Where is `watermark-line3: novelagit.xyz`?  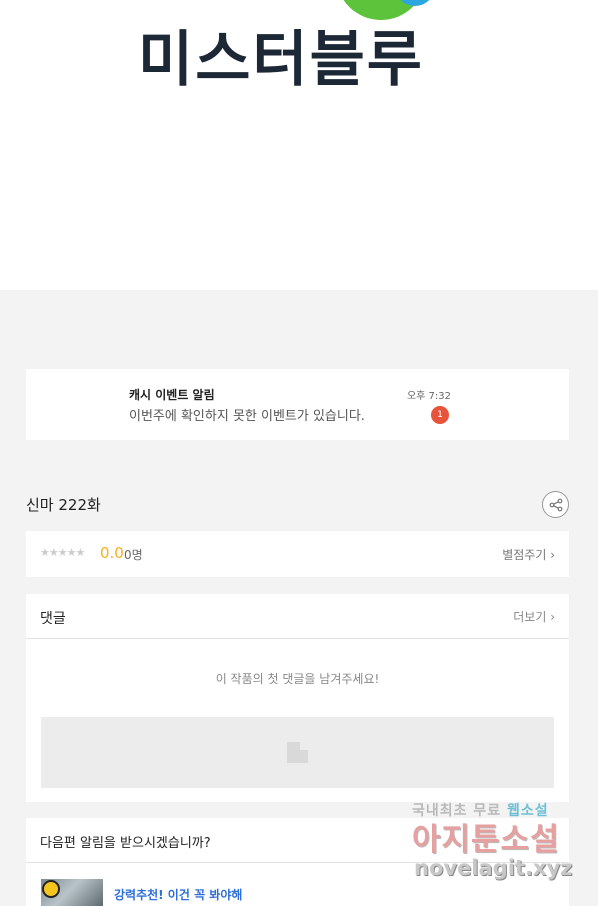
watermark-line3: novelagit.xyz is located at coordinates (493, 868).